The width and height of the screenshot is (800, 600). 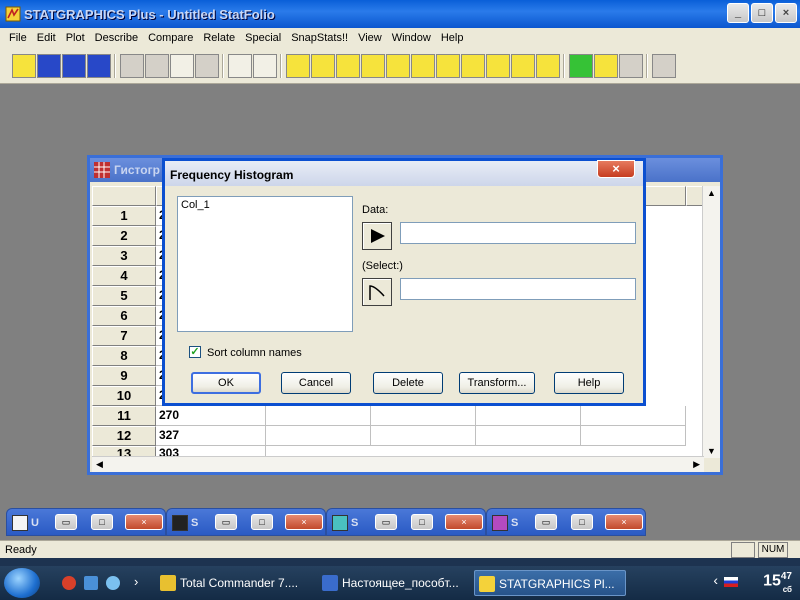 I want to click on scroll-down-icon: ▼, so click(x=711, y=451).